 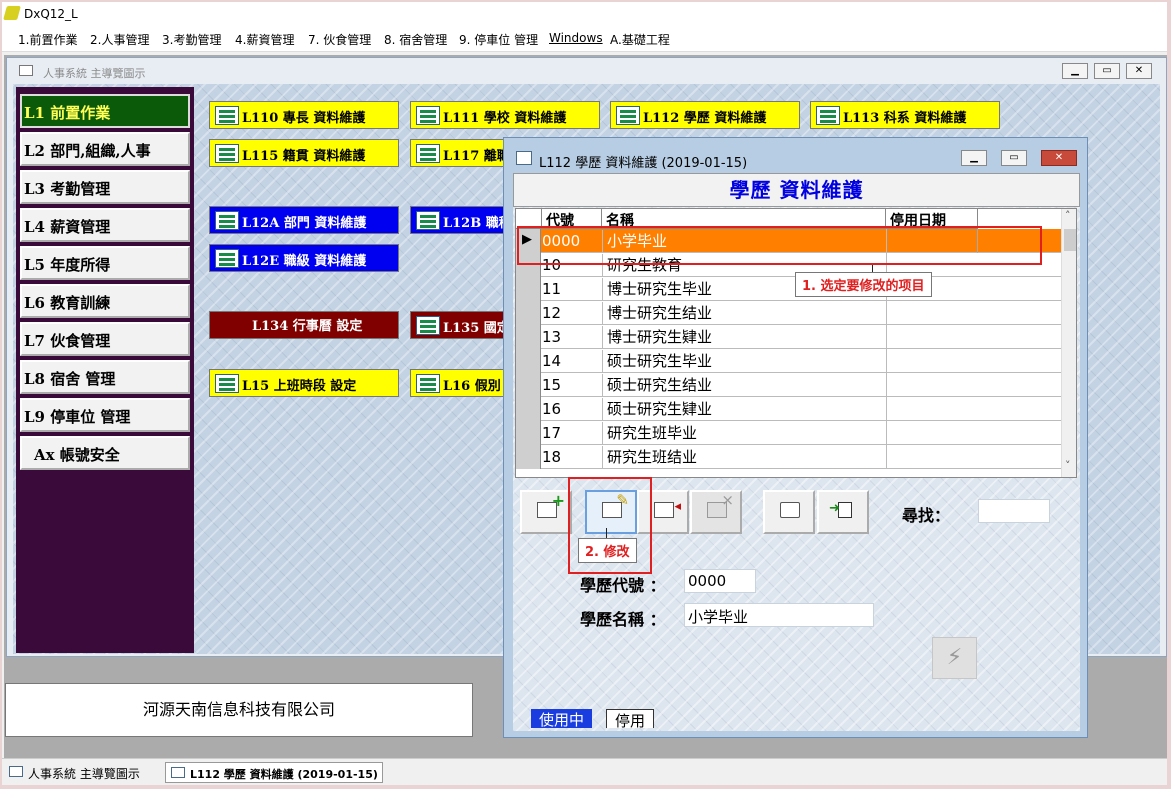 I want to click on code-label: 學歷代號 ：, so click(x=623, y=585).